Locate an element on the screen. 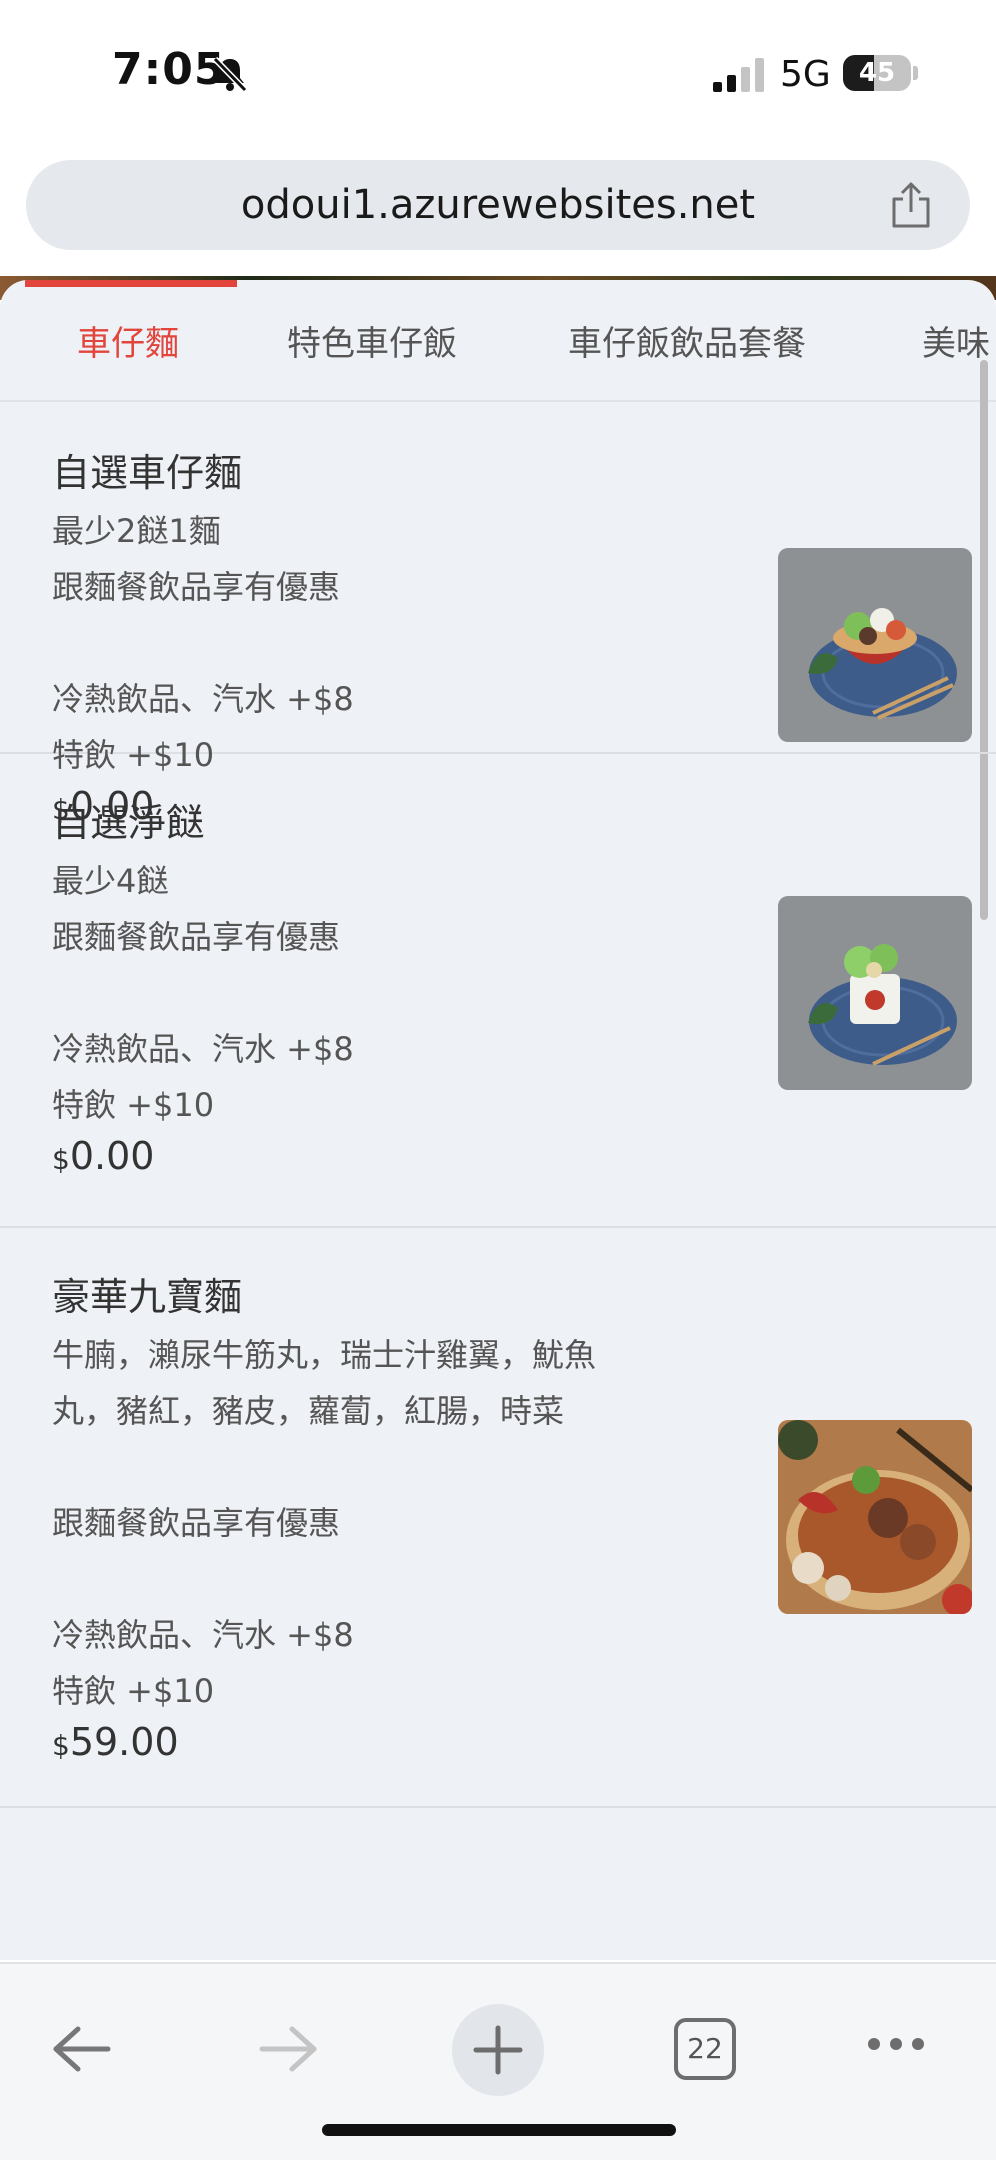  item-price: $0.00 is located at coordinates (103, 1156).